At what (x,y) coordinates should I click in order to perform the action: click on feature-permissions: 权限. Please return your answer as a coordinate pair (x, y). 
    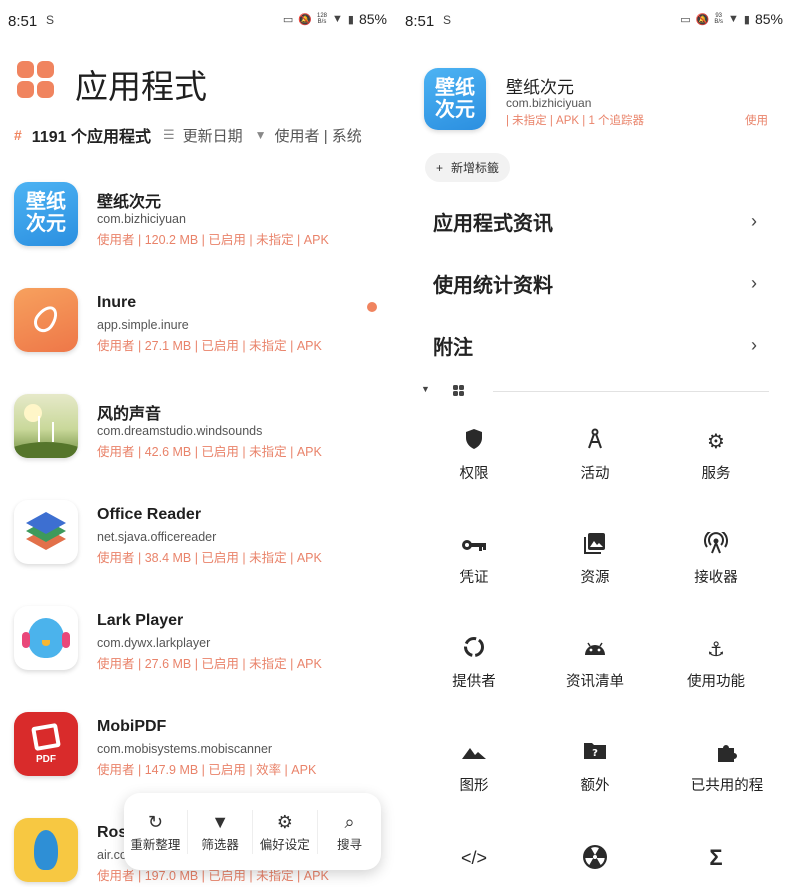
    Looking at the image, I should click on (474, 463).